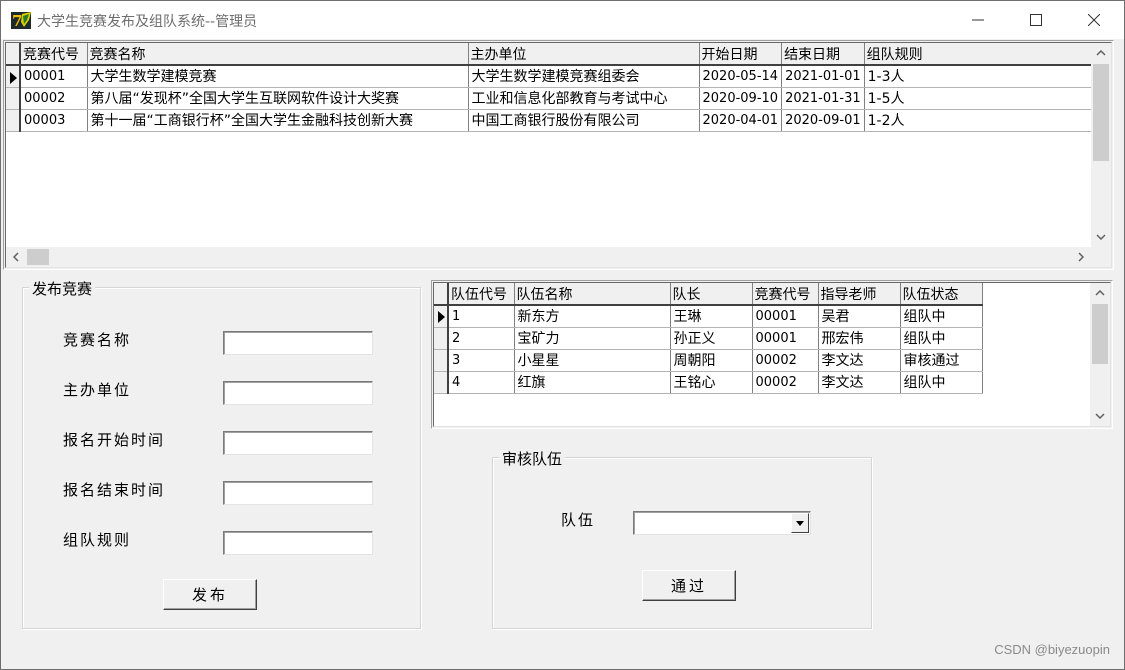  Describe the element at coordinates (823, 54) in the screenshot. I see `column-header: 结束日期` at that location.